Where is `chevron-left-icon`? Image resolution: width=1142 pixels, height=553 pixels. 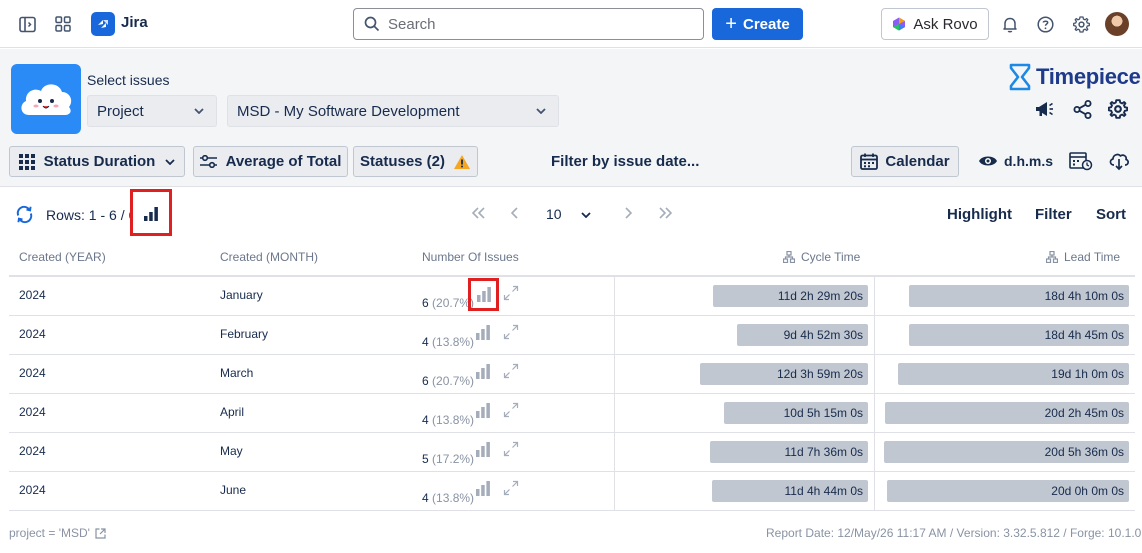 chevron-left-icon is located at coordinates (514, 213).